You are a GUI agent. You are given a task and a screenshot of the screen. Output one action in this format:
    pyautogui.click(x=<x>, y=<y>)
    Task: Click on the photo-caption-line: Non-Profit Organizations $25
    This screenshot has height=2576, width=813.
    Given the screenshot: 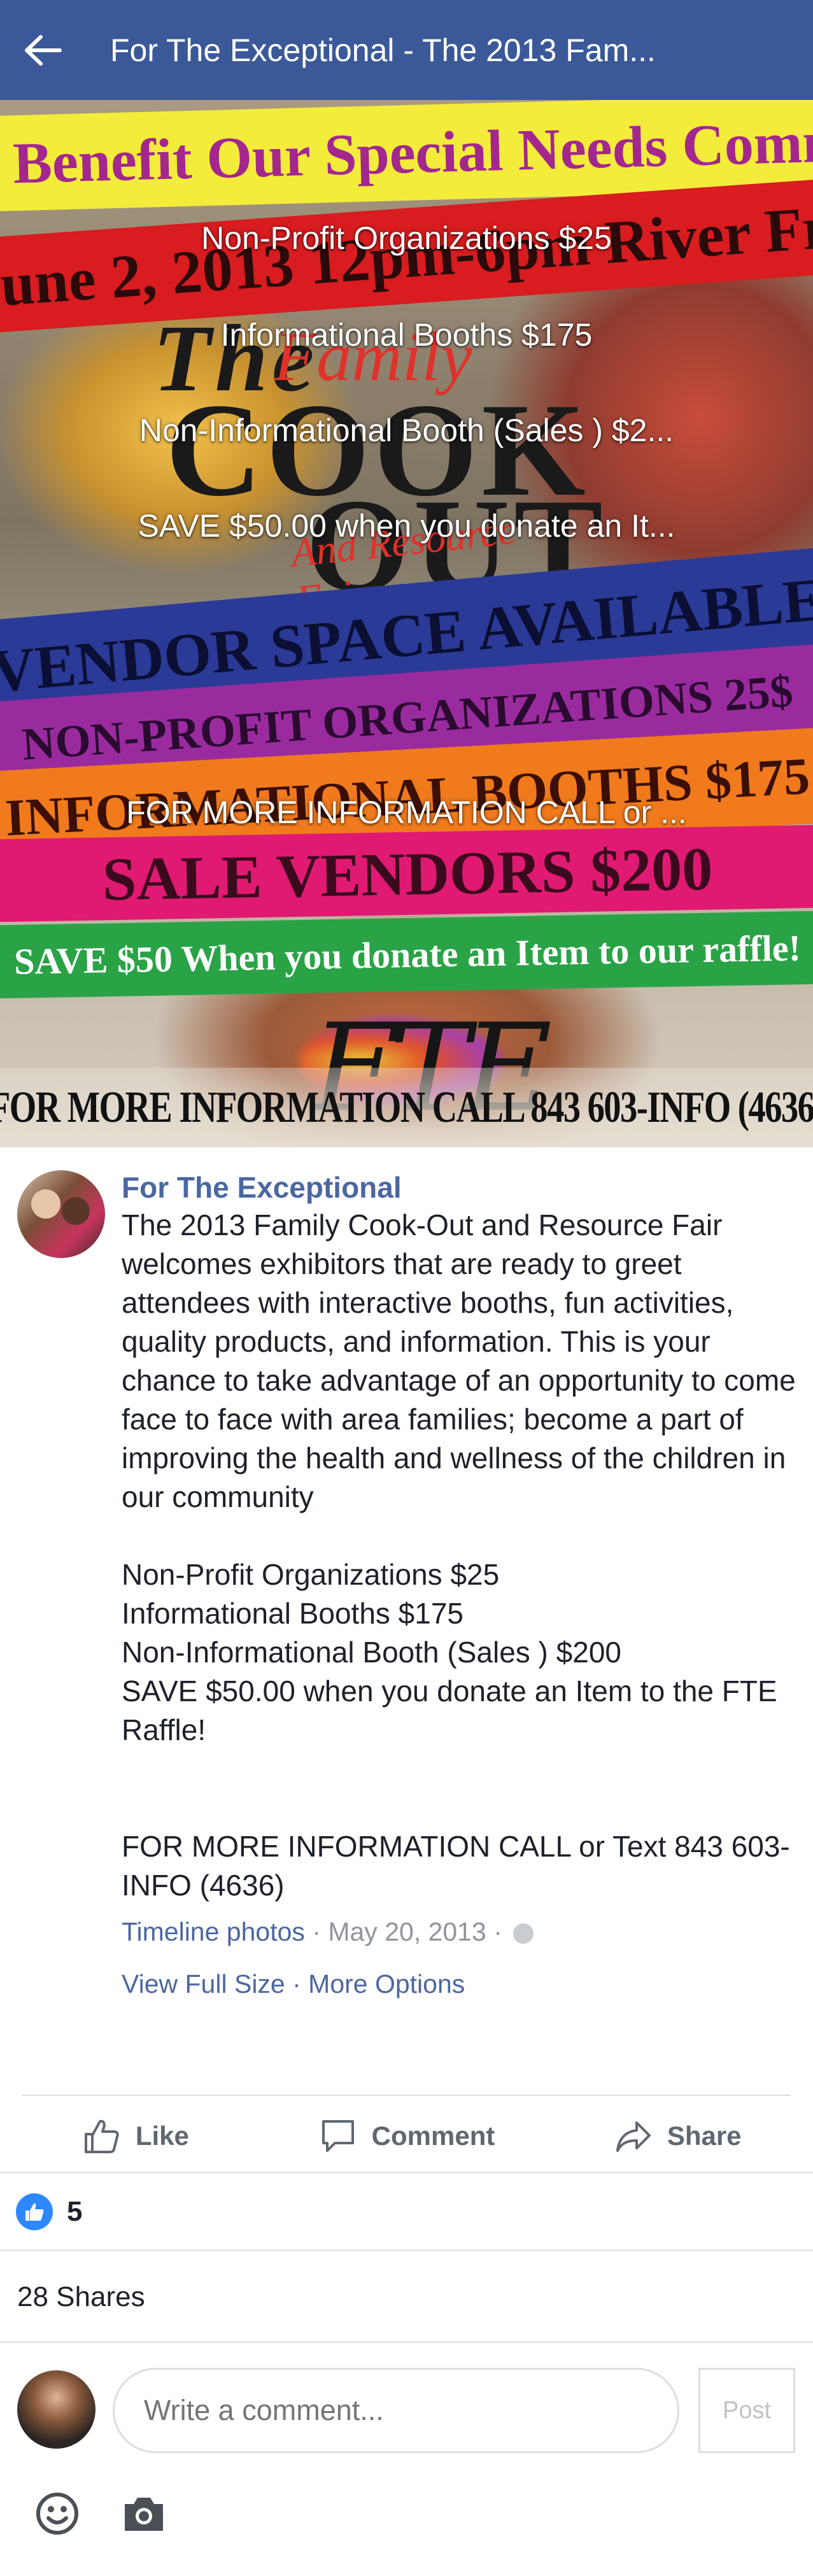 What is the action you would take?
    pyautogui.click(x=406, y=238)
    